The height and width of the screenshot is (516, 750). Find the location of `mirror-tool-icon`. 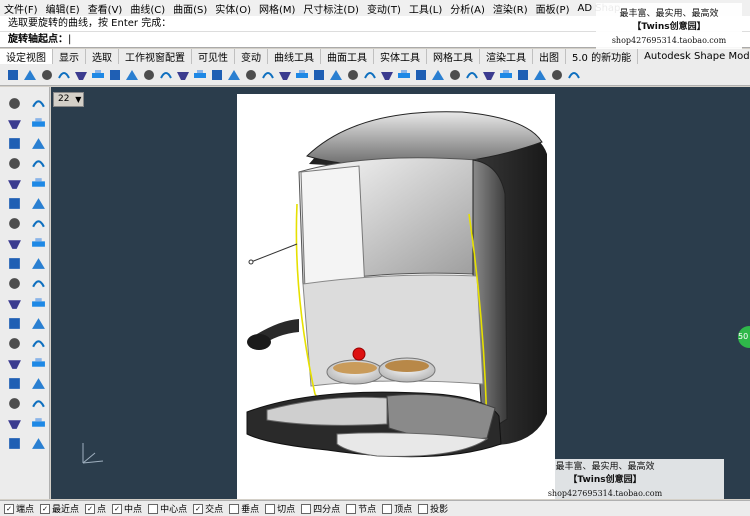

mirror-tool-icon is located at coordinates (14, 343).